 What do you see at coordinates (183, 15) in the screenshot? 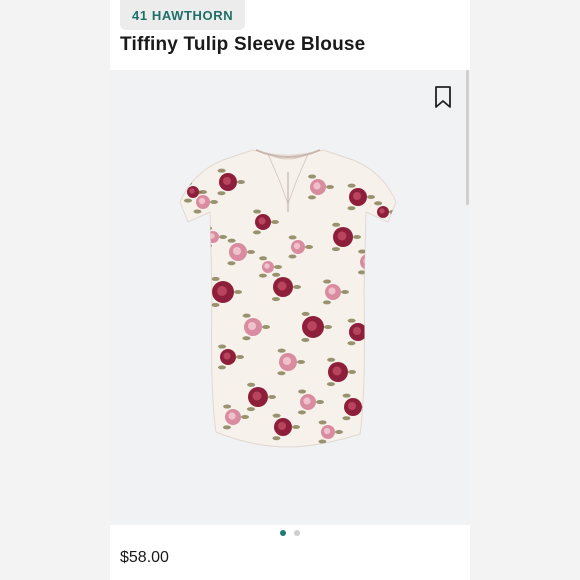
I see `brand-badge: 41 HAWTHORN` at bounding box center [183, 15].